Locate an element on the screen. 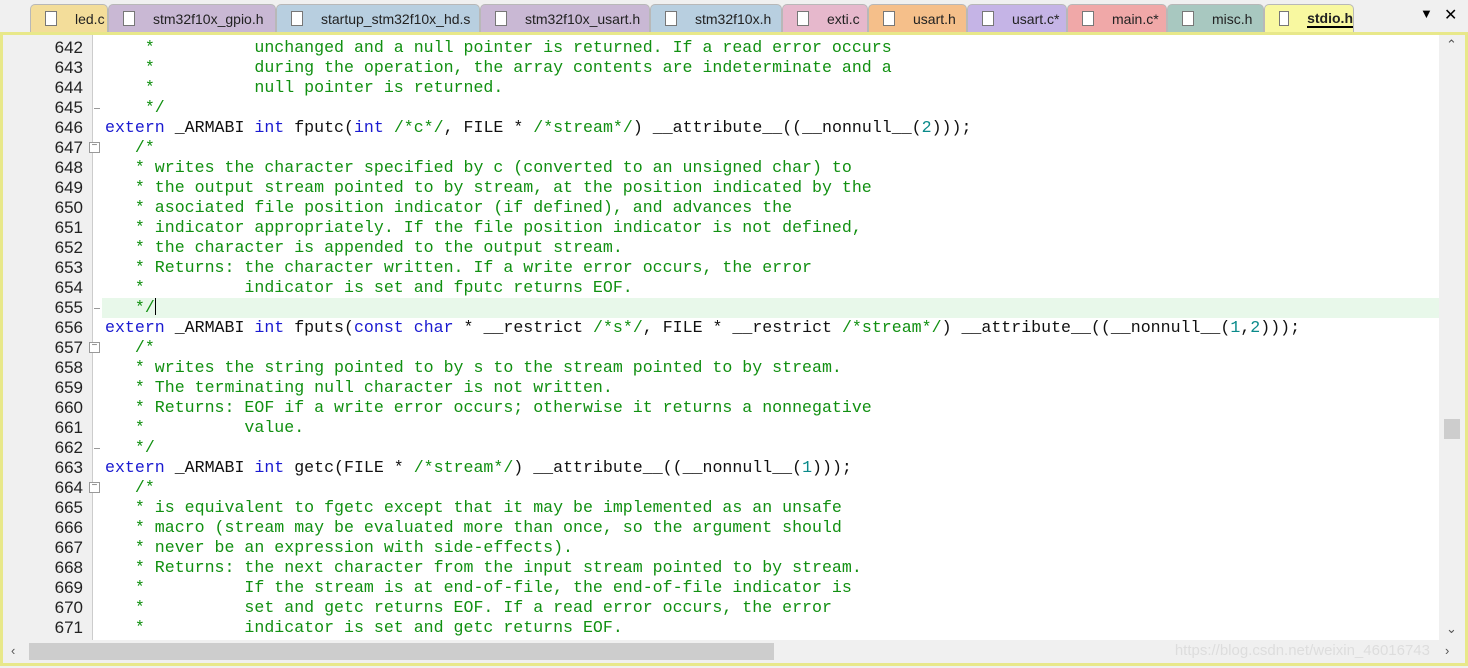 The height and width of the screenshot is (668, 1468). tab-usart-h: usart.h is located at coordinates (917, 18).